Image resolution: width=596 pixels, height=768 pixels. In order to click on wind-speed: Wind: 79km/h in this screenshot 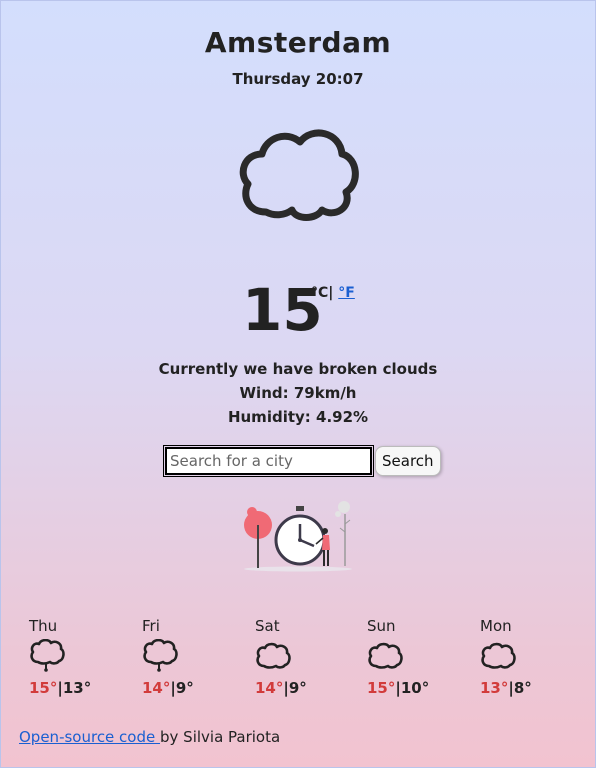, I will do `click(298, 393)`.